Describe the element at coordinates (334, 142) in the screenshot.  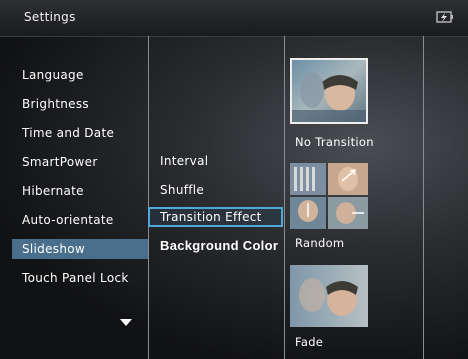
I see `transition-label-no-transition: No Transition` at that location.